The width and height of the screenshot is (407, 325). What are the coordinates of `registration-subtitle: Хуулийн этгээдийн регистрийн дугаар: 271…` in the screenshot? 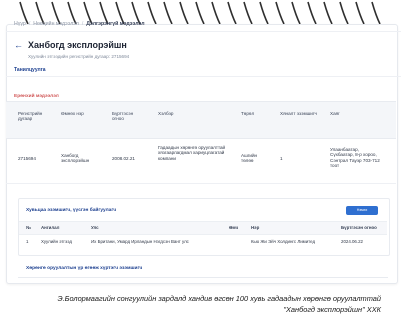 It's located at (79, 56).